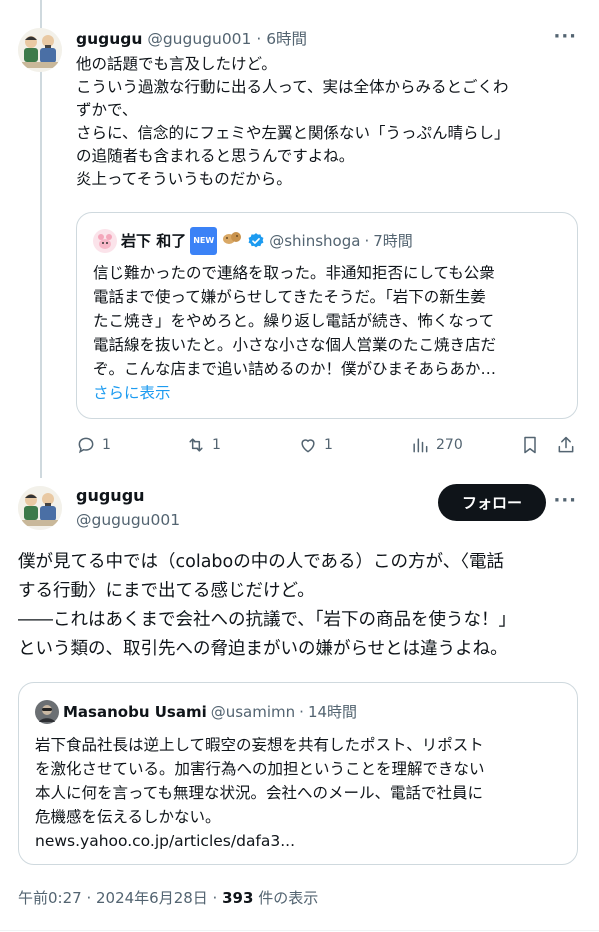 Image resolution: width=599 pixels, height=932 pixels. Describe the element at coordinates (238, 898) in the screenshot. I see `view-count: 393` at that location.